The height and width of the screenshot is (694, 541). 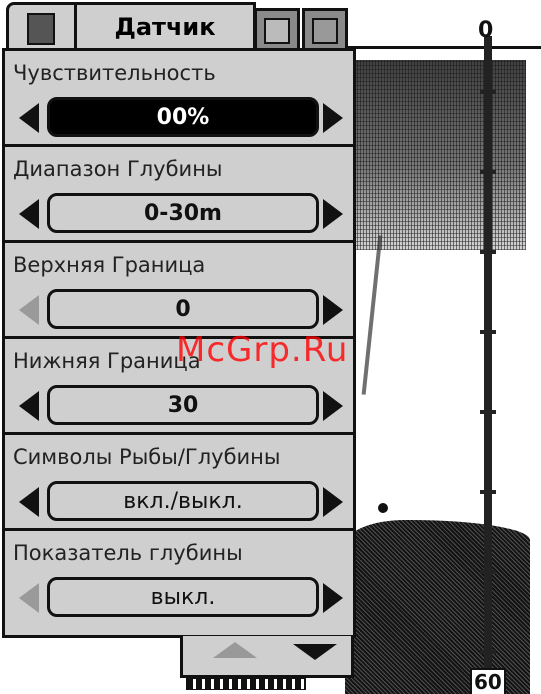 What do you see at coordinates (118, 169) in the screenshot?
I see `menu-item-label: Диапазон Глубины` at bounding box center [118, 169].